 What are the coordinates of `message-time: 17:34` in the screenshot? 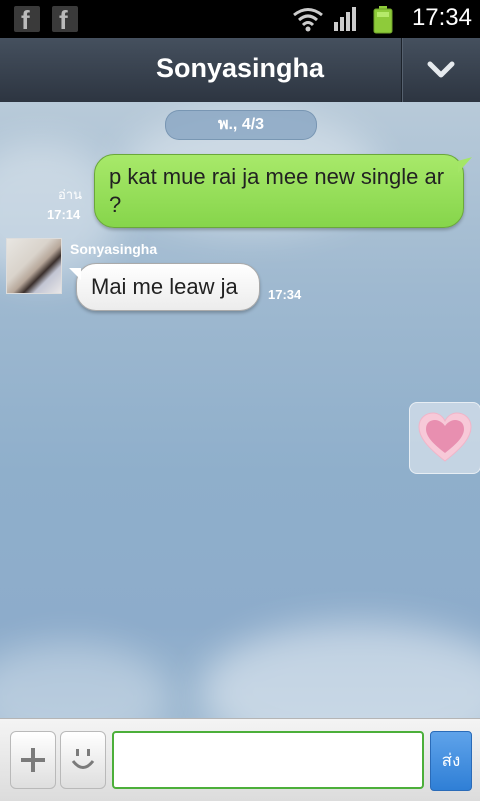 It's located at (285, 294).